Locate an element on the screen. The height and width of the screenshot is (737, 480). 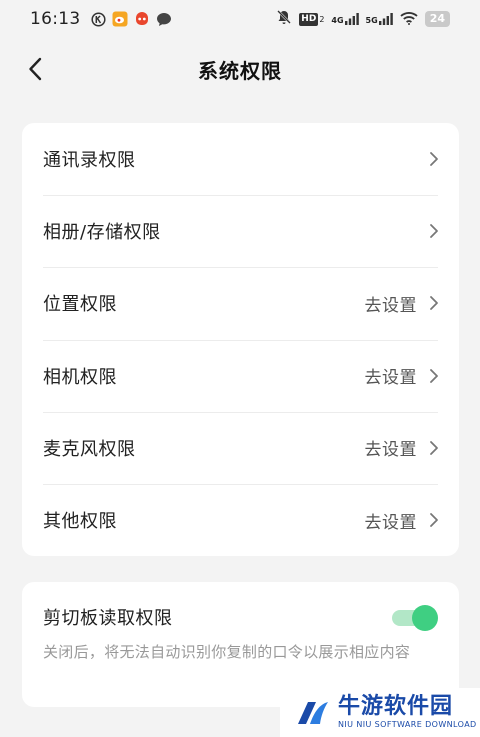
chevron-left-icon is located at coordinates (35, 69).